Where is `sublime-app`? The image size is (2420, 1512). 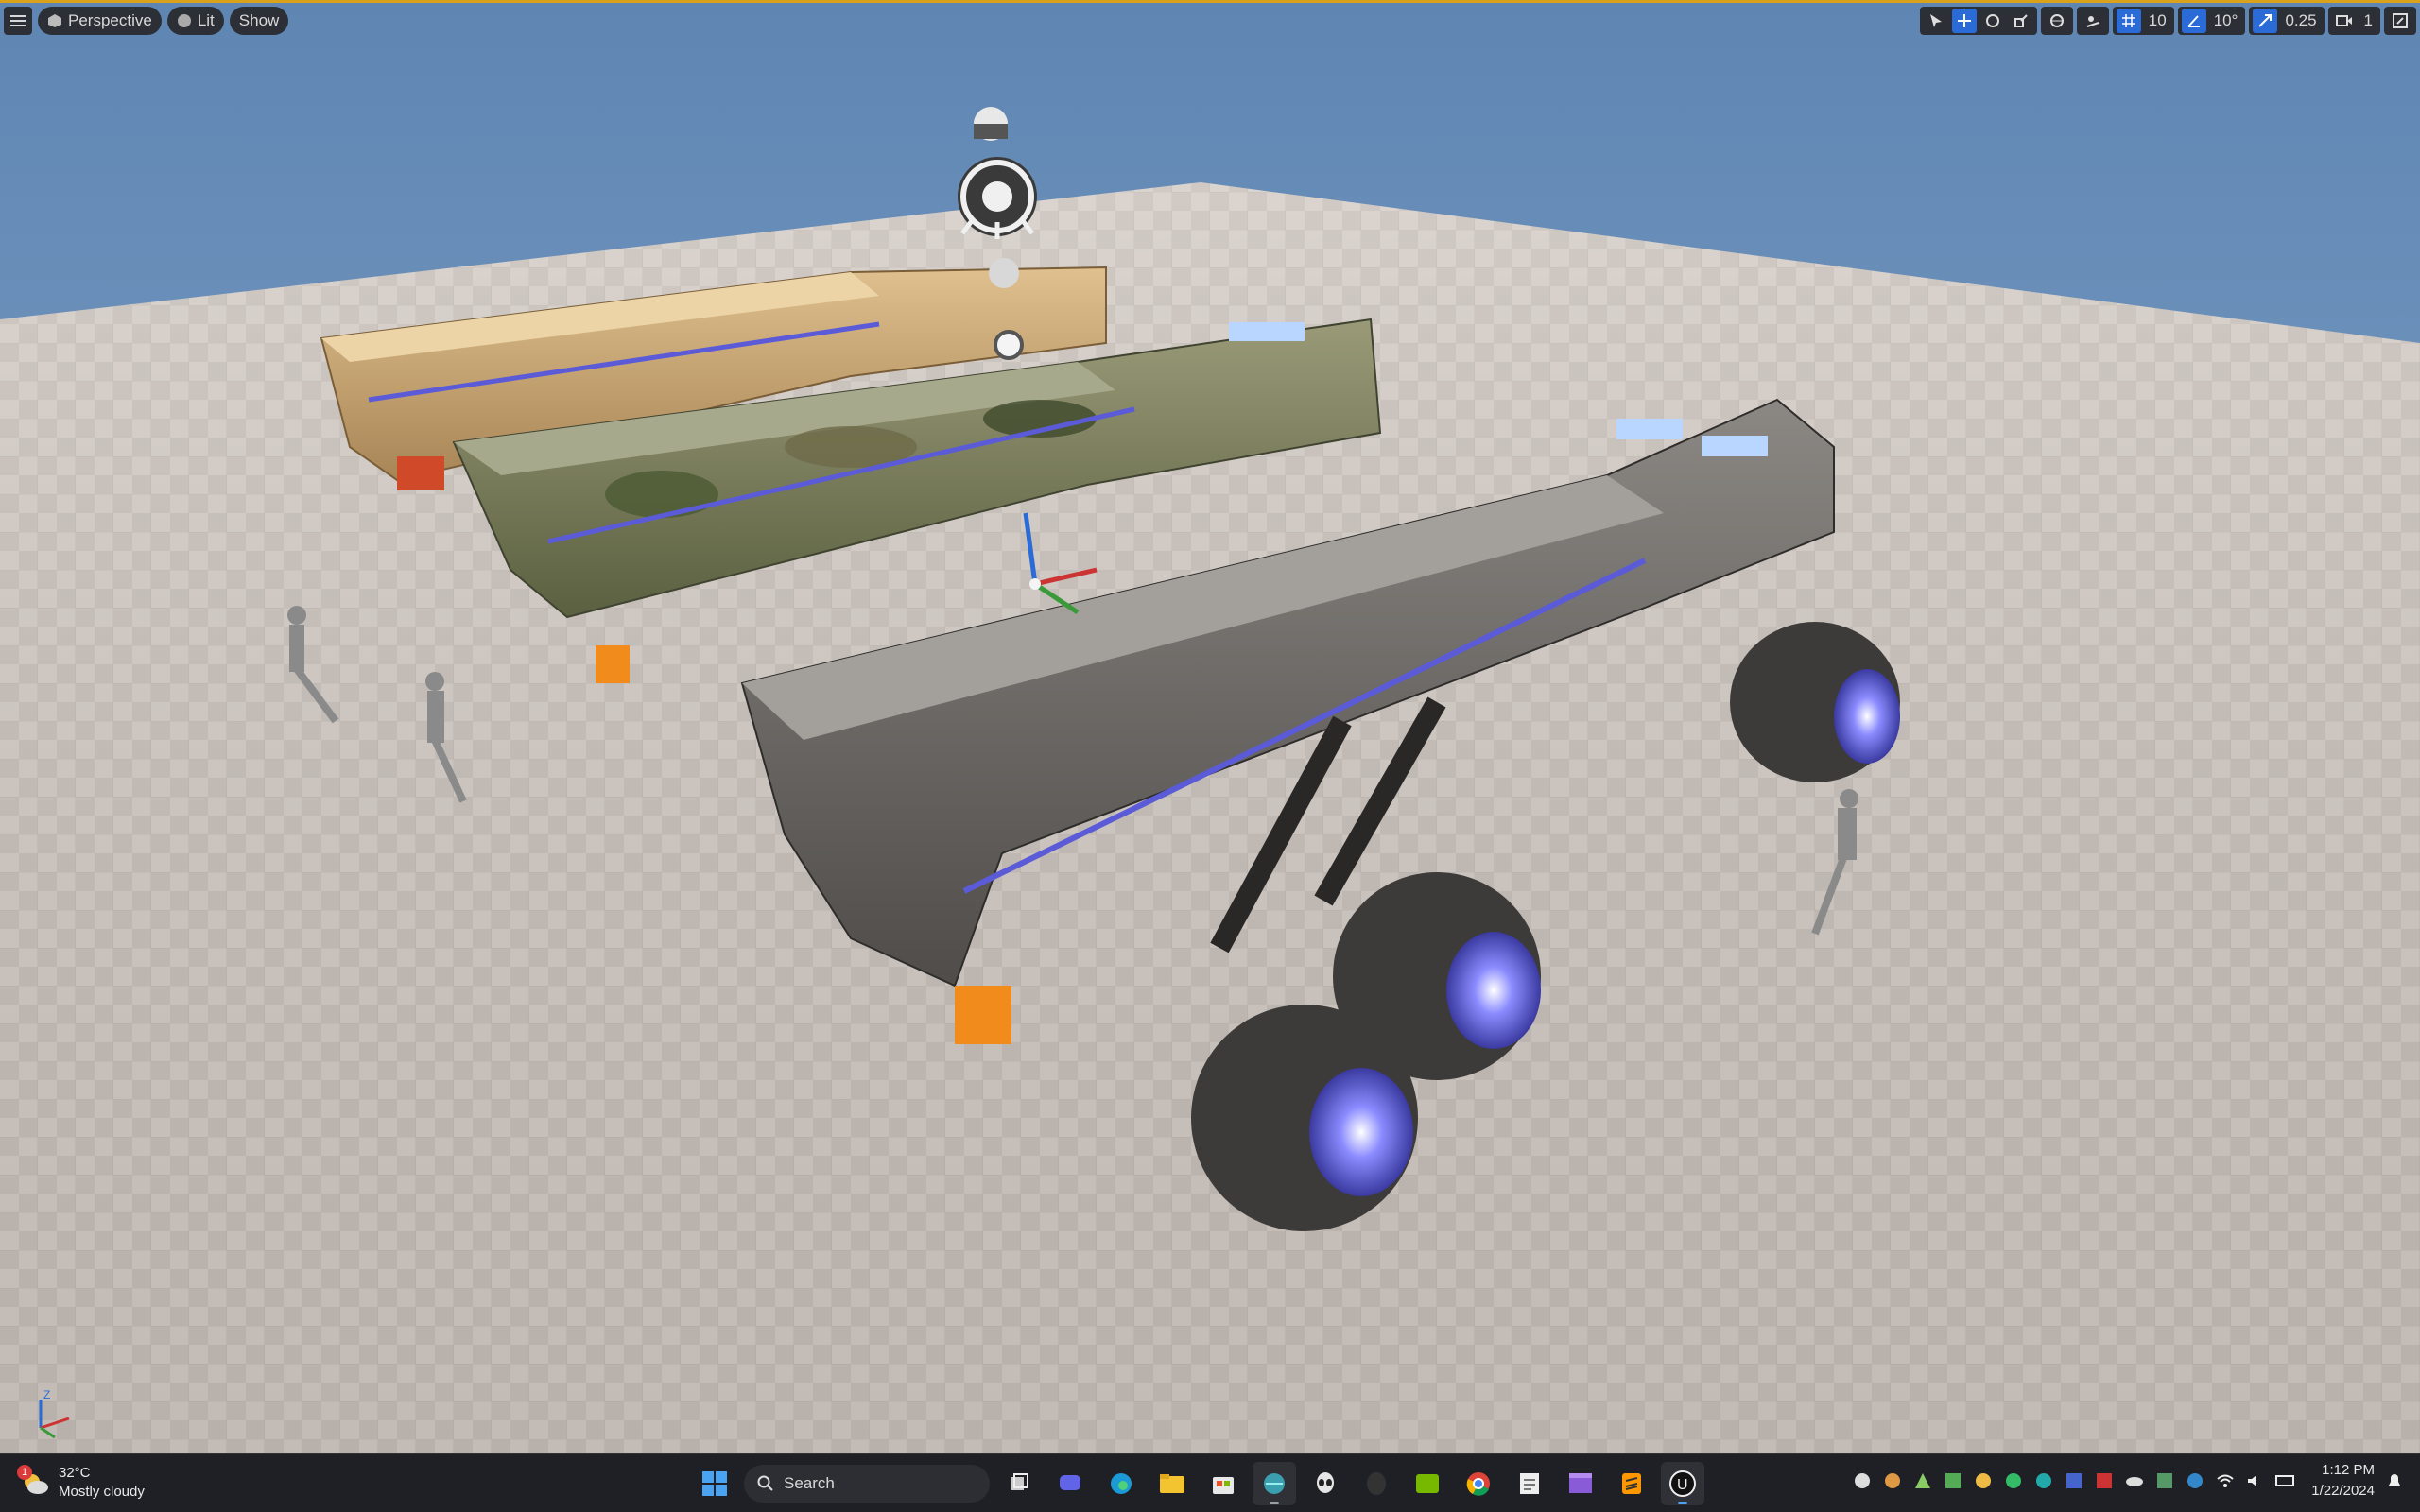
sublime-app is located at coordinates (1631, 1483).